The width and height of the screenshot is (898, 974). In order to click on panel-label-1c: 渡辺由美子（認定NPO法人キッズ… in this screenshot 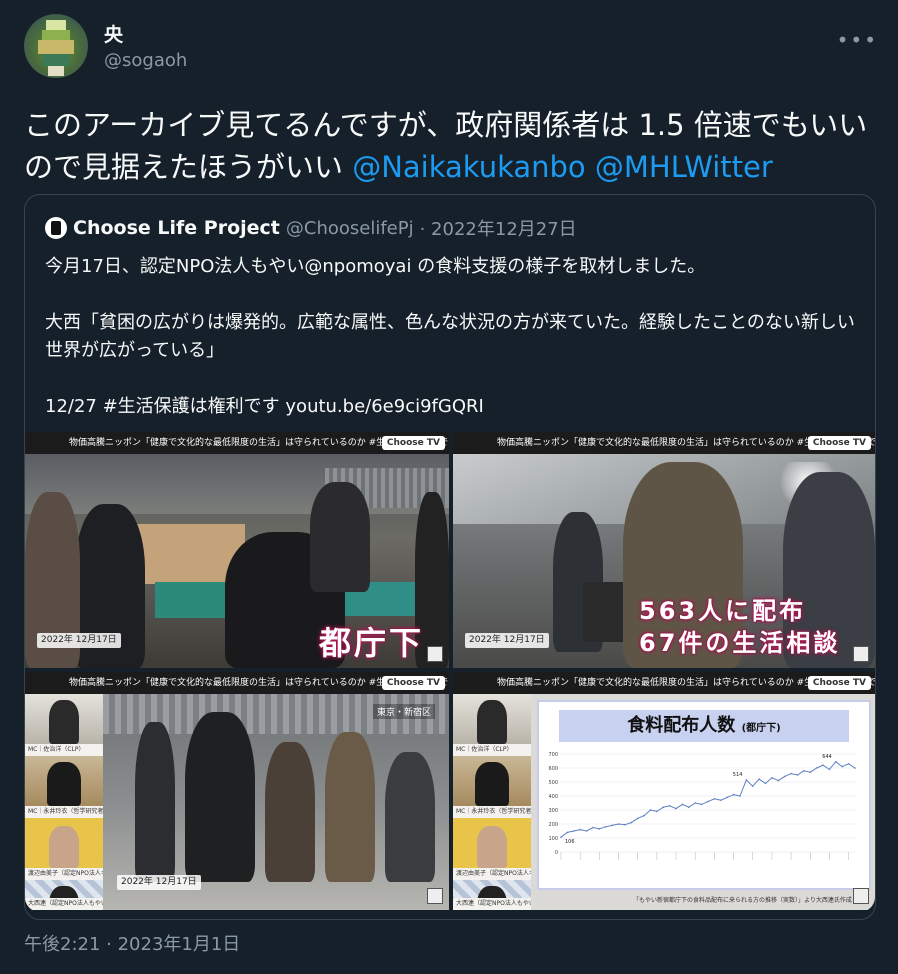, I will do `click(64, 874)`.